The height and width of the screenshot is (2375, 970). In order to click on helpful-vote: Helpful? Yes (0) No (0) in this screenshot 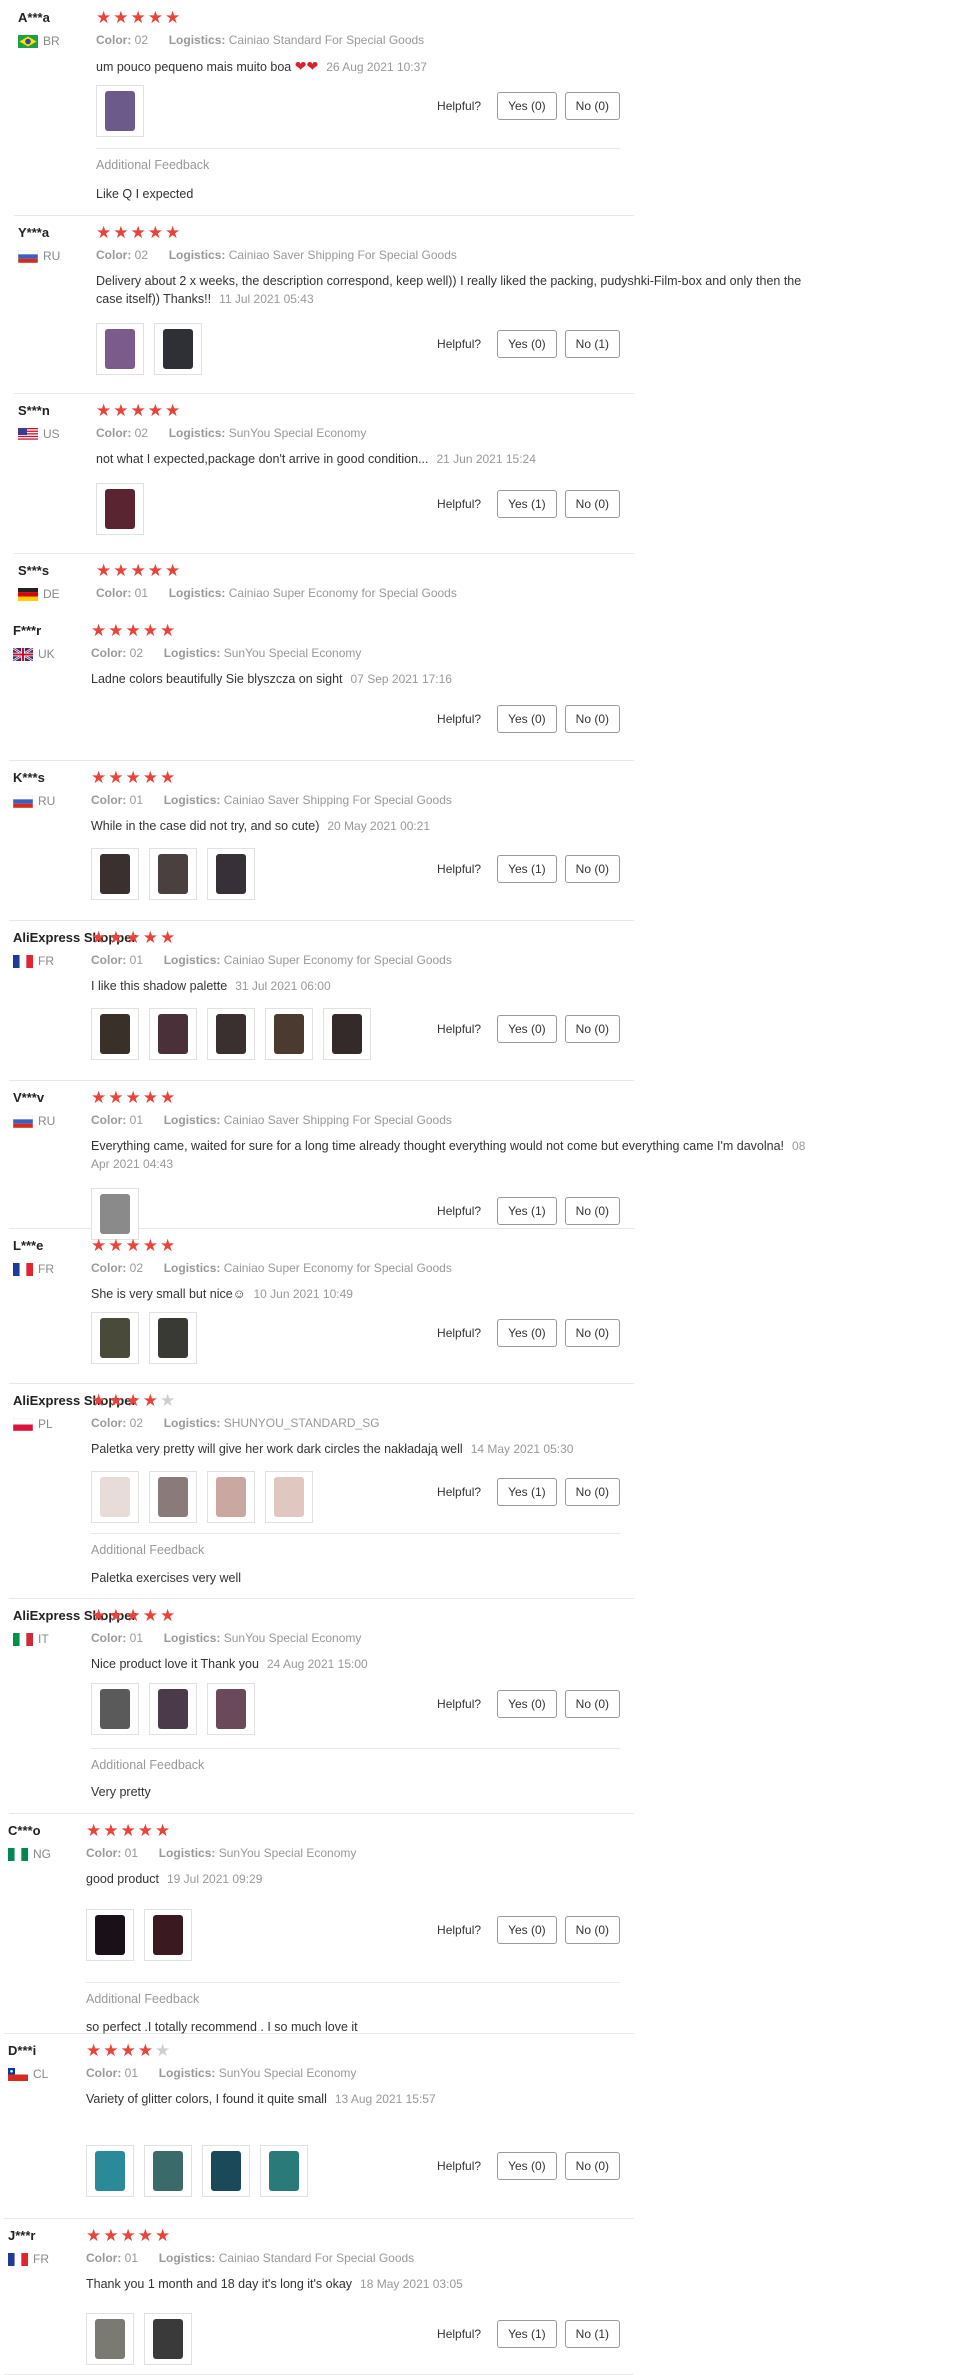, I will do `click(528, 106)`.